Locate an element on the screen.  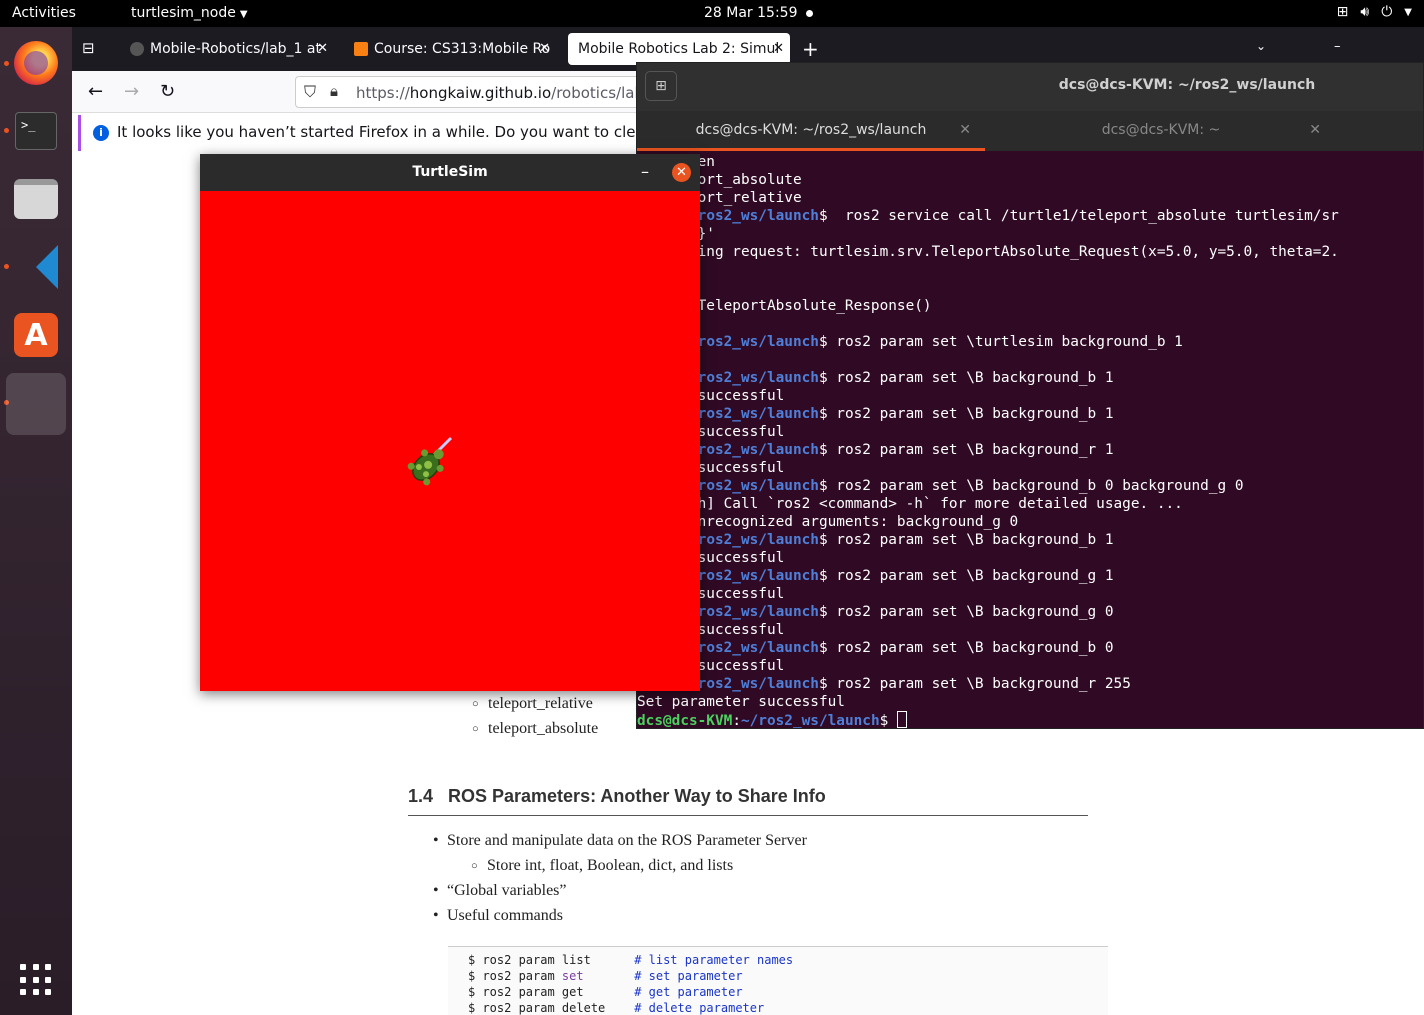
vscode-launcher is located at coordinates (36, 267).